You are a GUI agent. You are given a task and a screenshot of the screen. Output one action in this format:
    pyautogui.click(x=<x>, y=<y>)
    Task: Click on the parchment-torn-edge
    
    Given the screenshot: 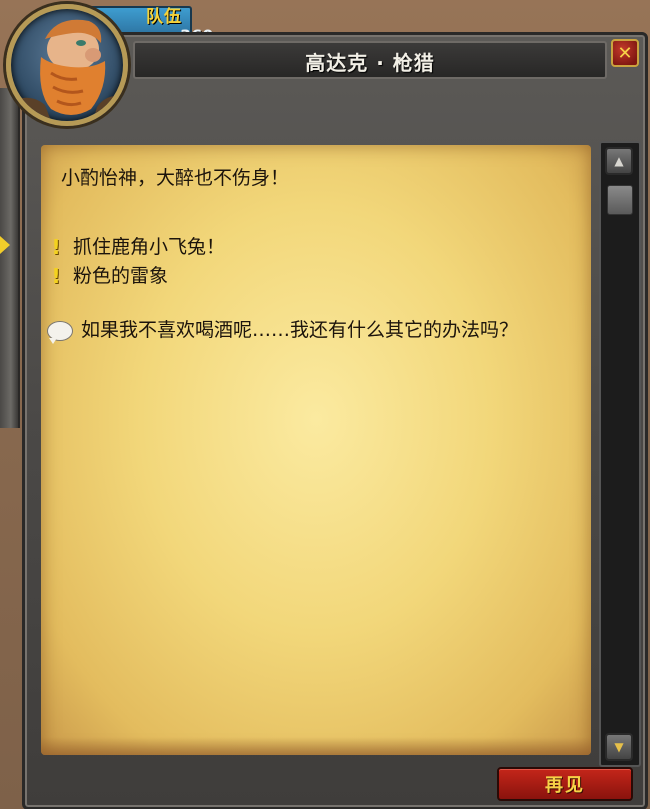 What is the action you would take?
    pyautogui.click(x=316, y=746)
    